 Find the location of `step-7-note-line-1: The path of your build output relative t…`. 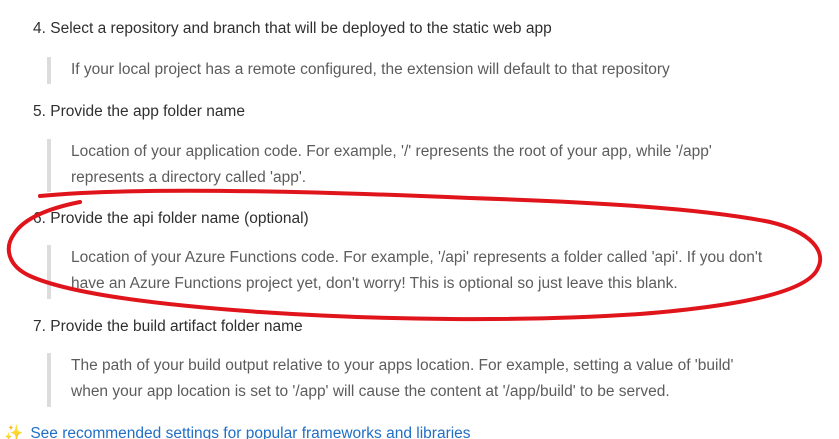

step-7-note-line-1: The path of your build output relative t… is located at coordinates (402, 365).